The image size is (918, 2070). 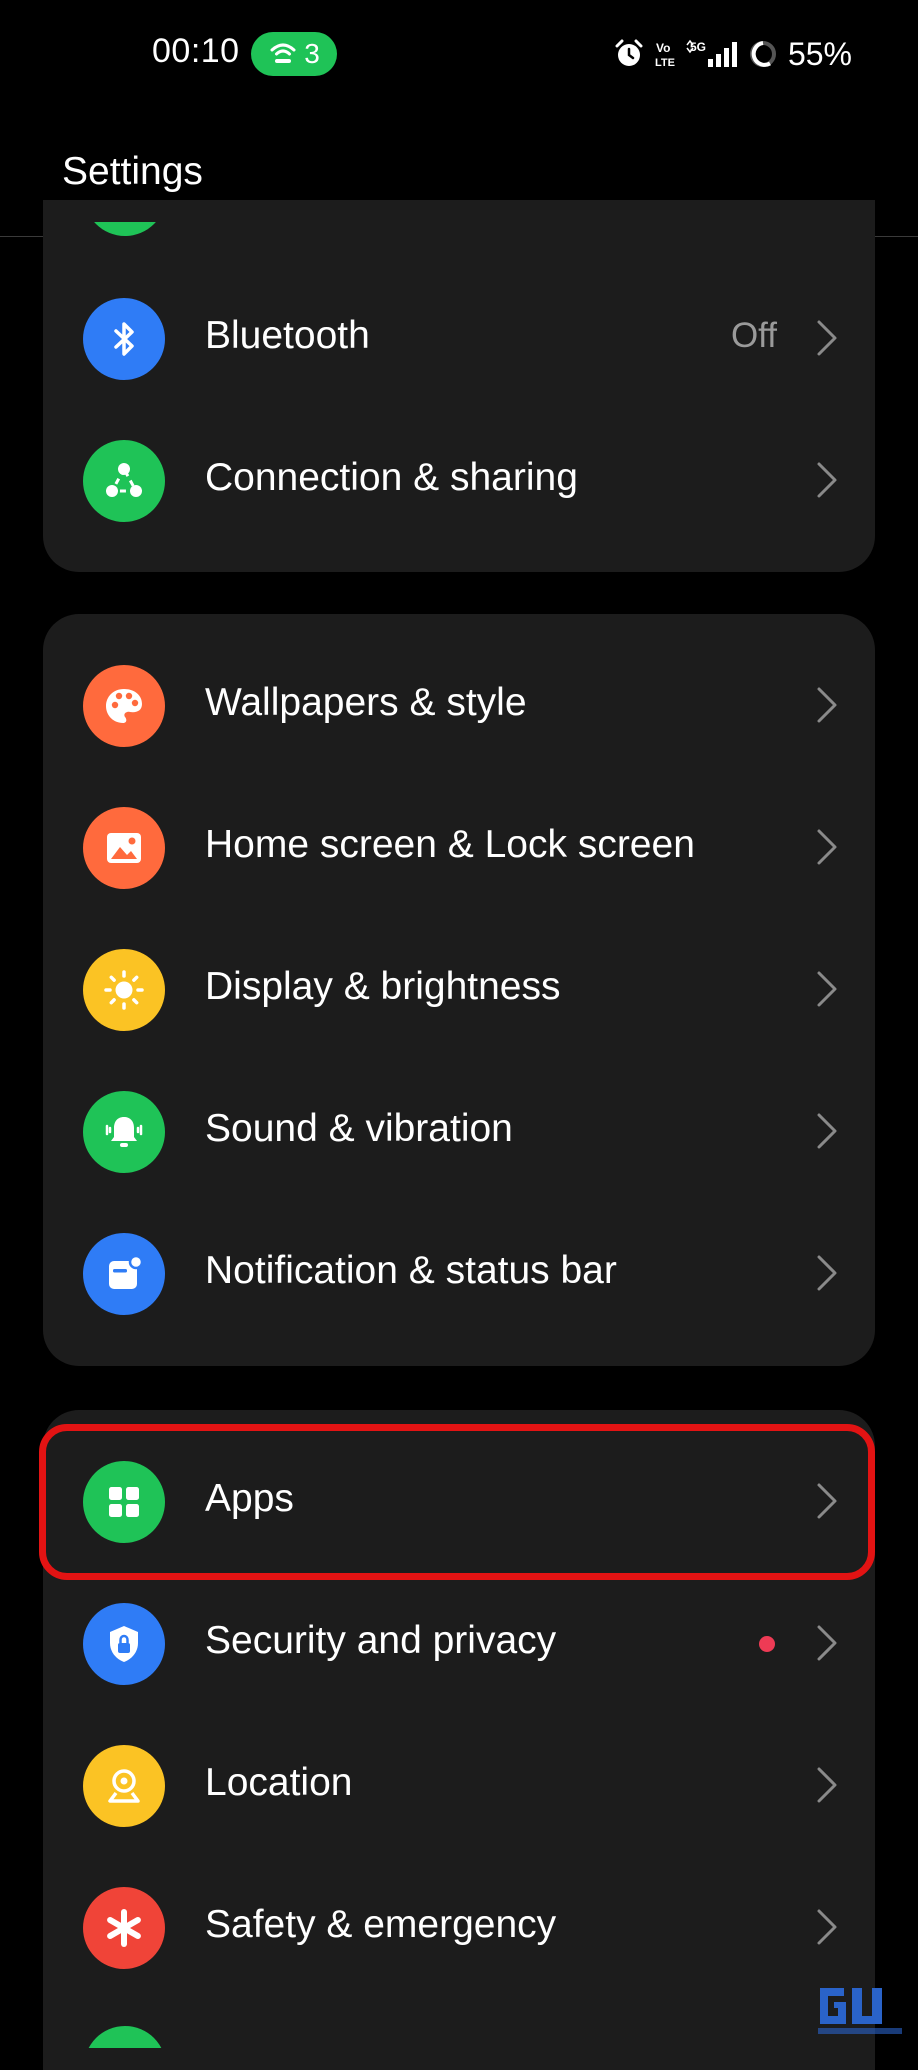 What do you see at coordinates (124, 1786) in the screenshot?
I see `location-pin-icon` at bounding box center [124, 1786].